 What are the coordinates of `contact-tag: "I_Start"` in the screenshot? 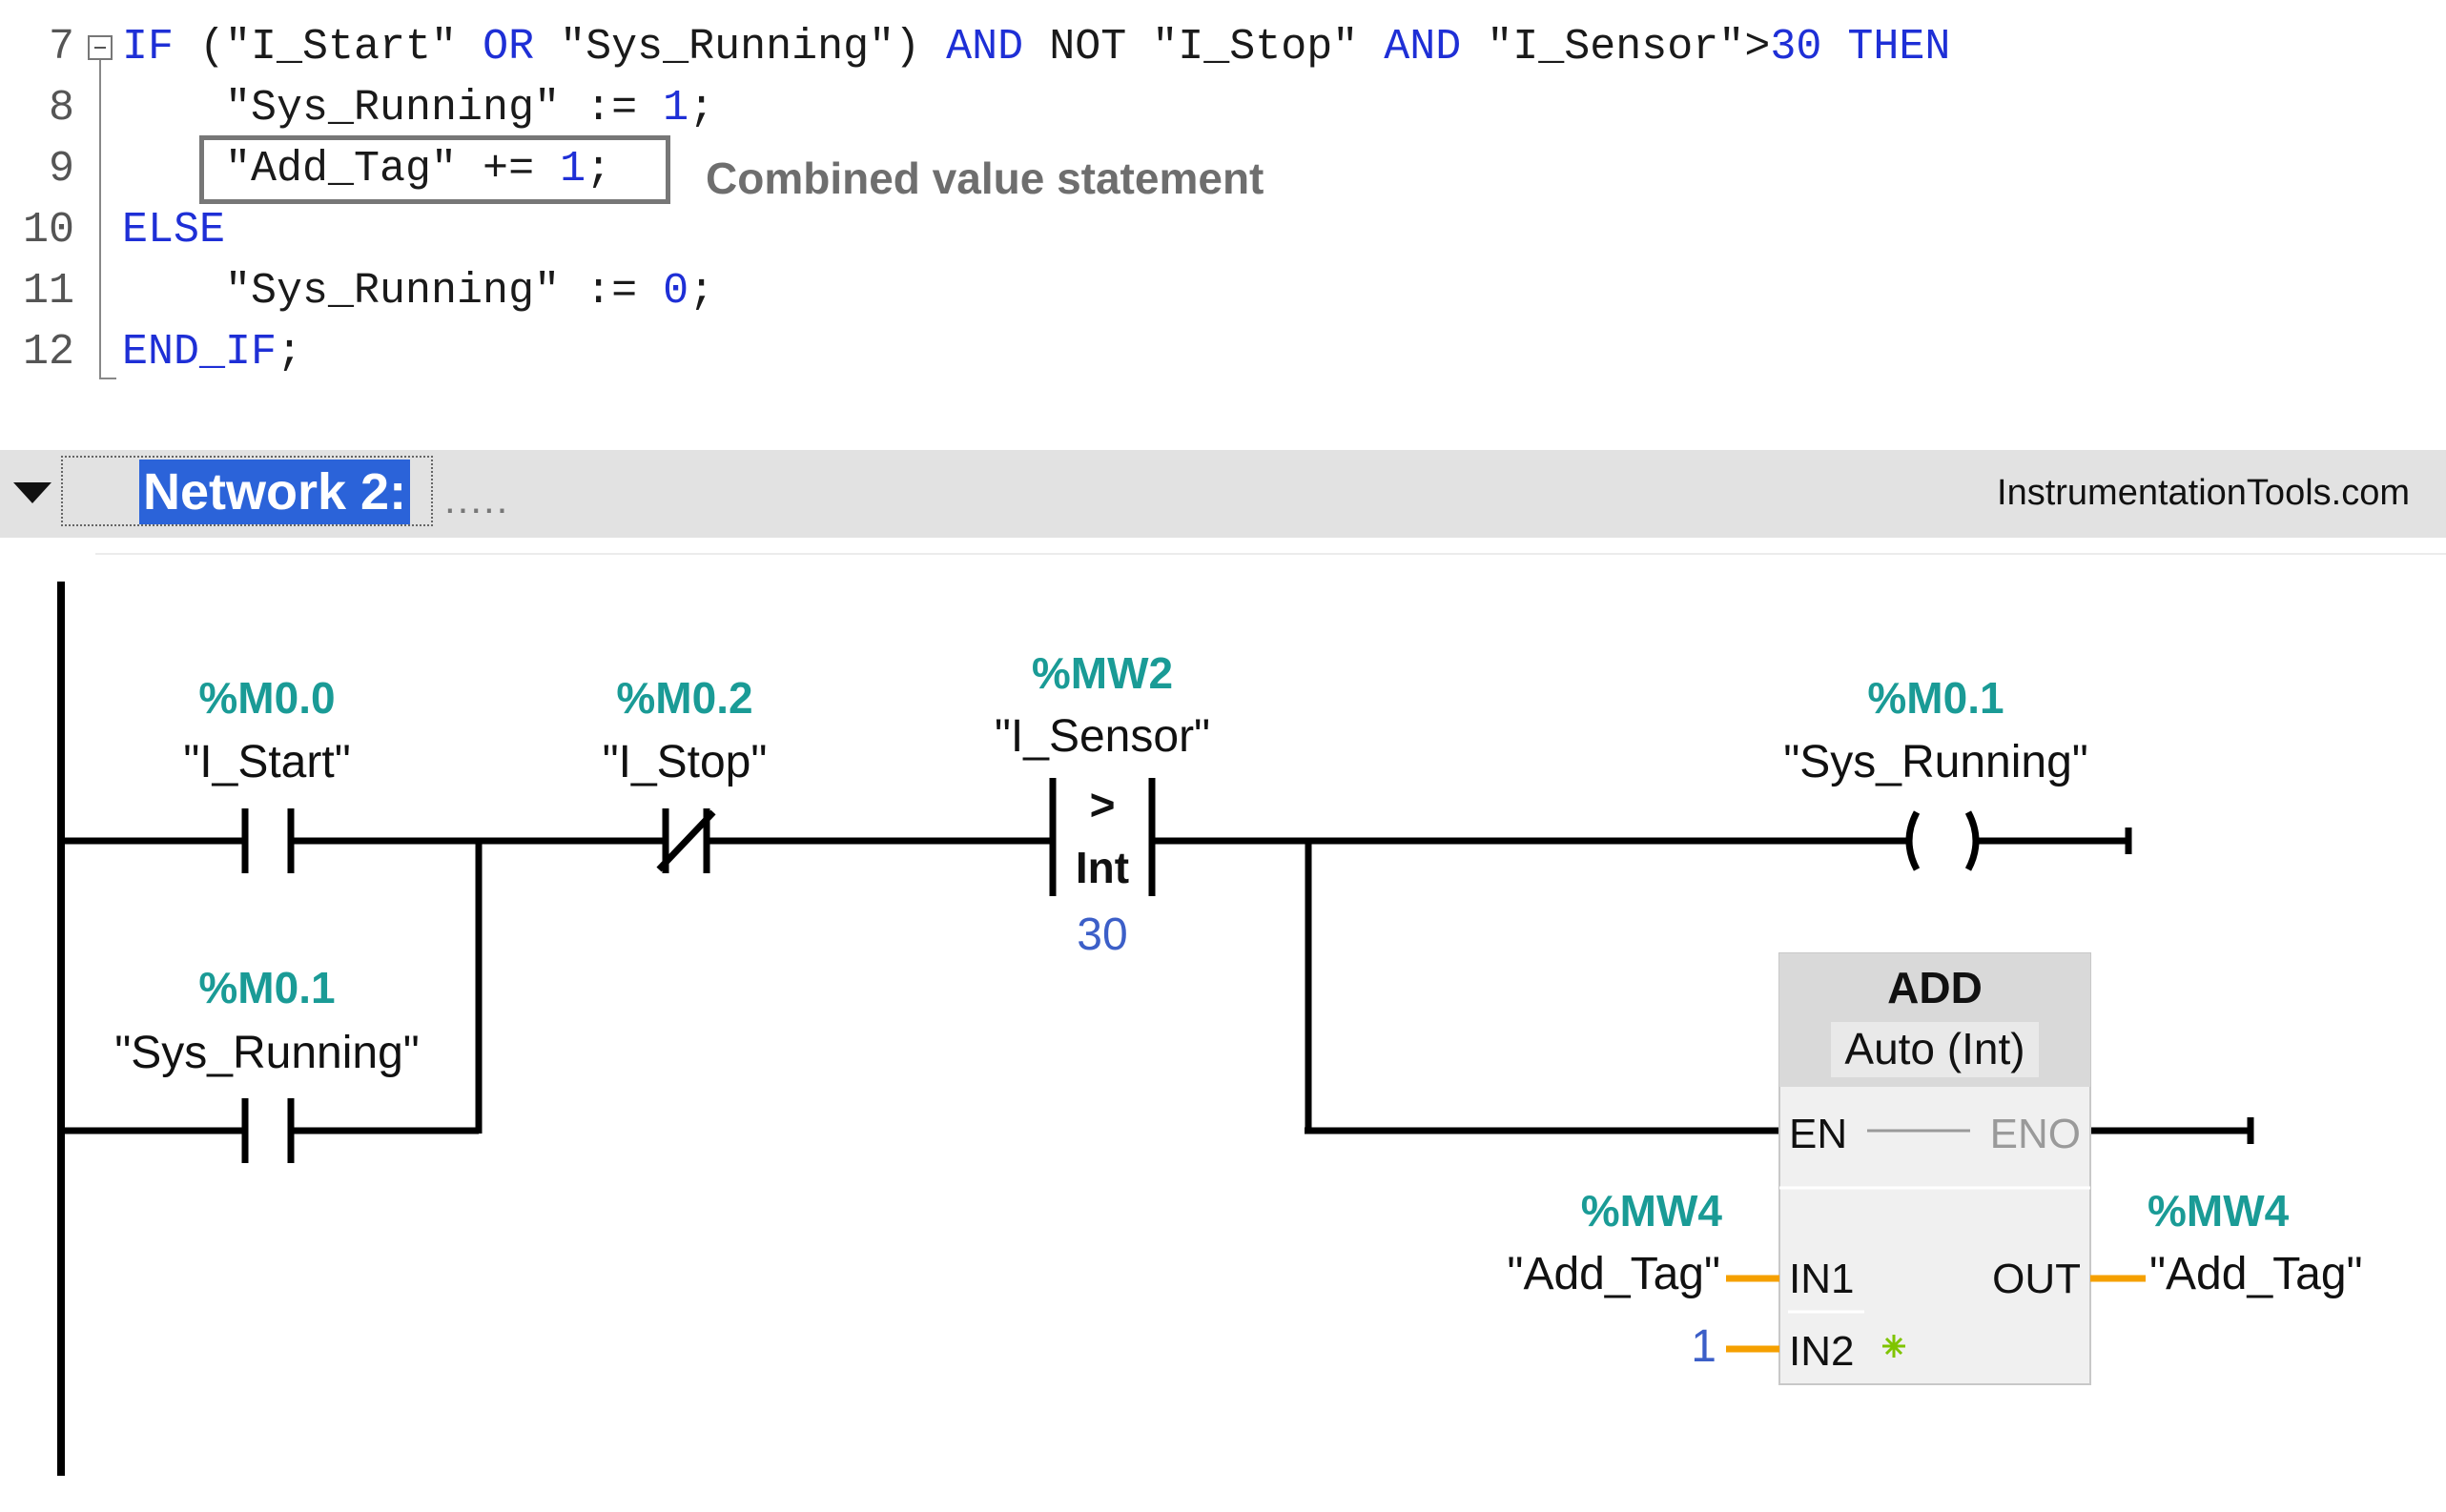 It's located at (266, 762).